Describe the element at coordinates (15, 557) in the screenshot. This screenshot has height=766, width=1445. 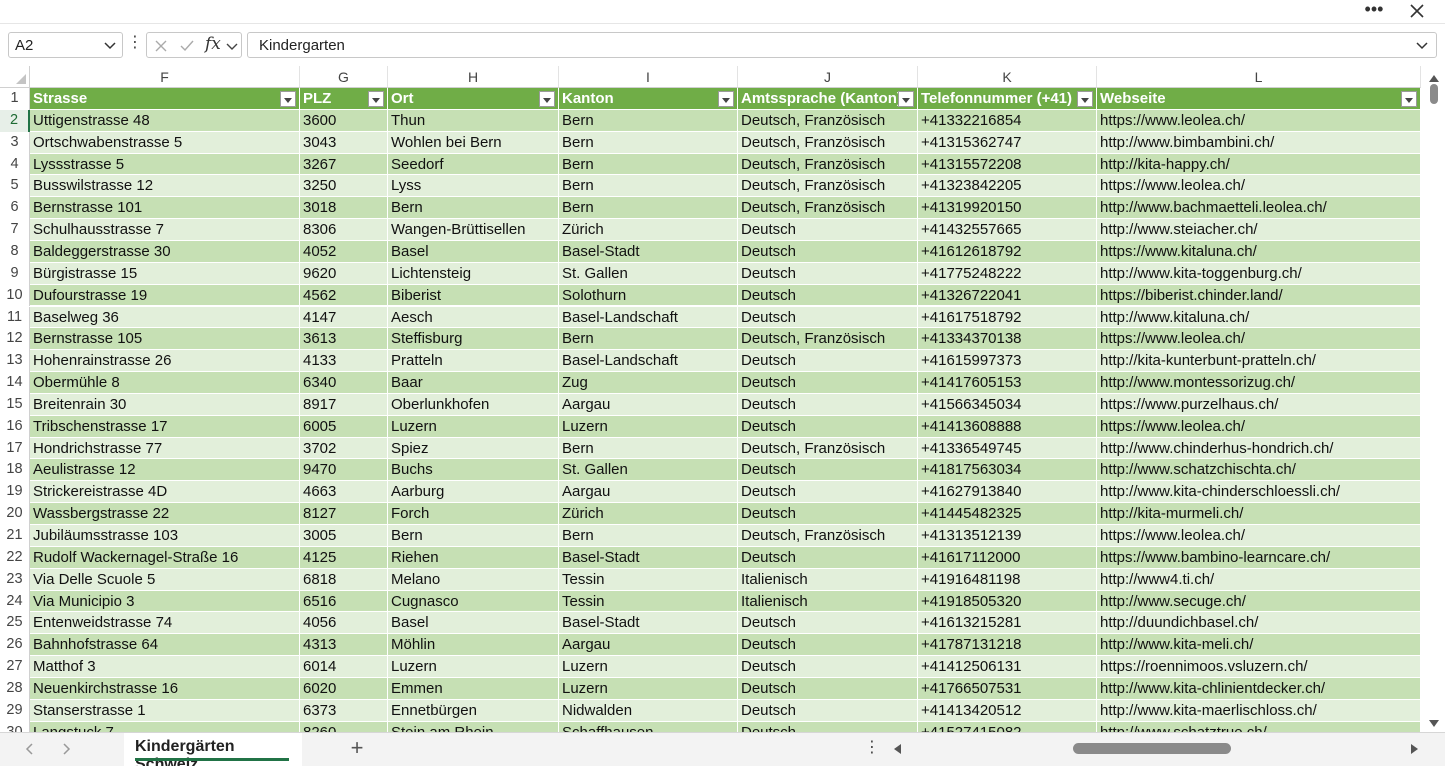
I see `row-number: 22` at that location.